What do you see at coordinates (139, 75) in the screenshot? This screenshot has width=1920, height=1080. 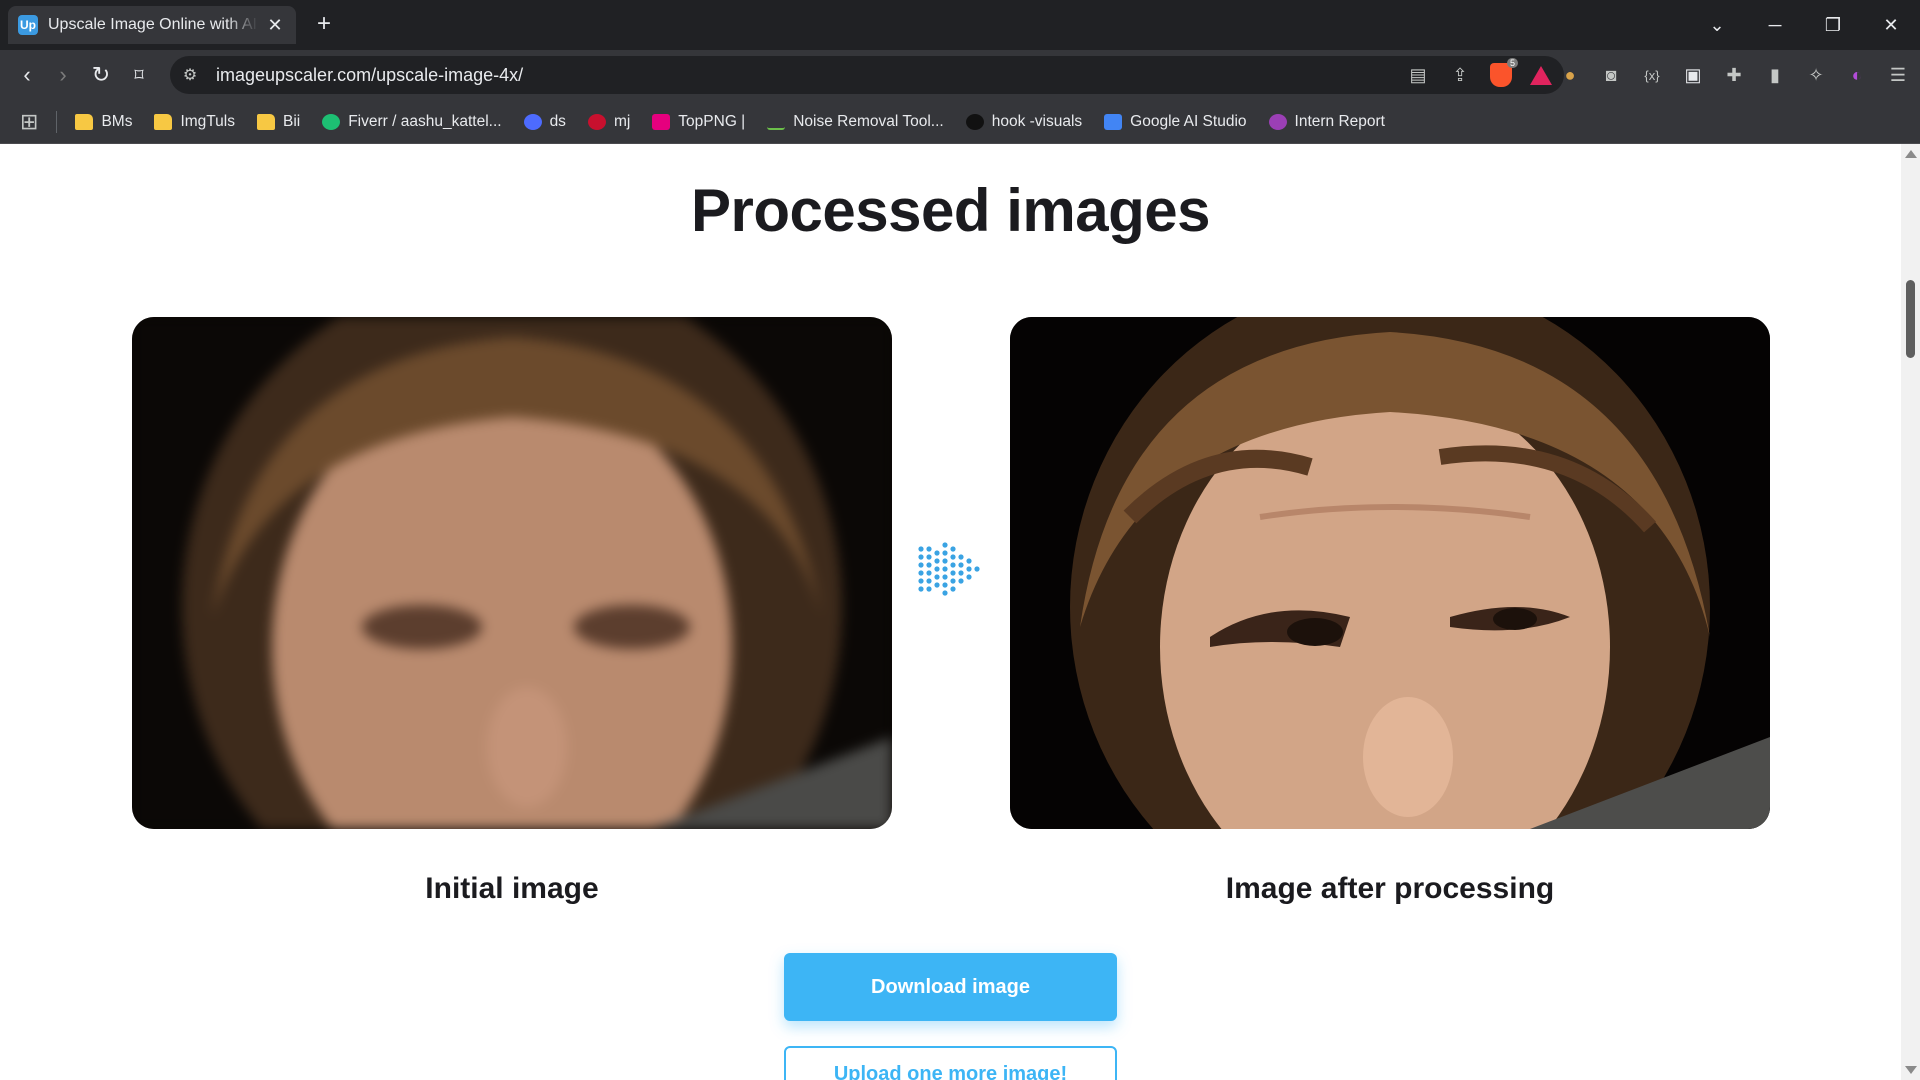 I see `bookmark-icon: ⌑` at bounding box center [139, 75].